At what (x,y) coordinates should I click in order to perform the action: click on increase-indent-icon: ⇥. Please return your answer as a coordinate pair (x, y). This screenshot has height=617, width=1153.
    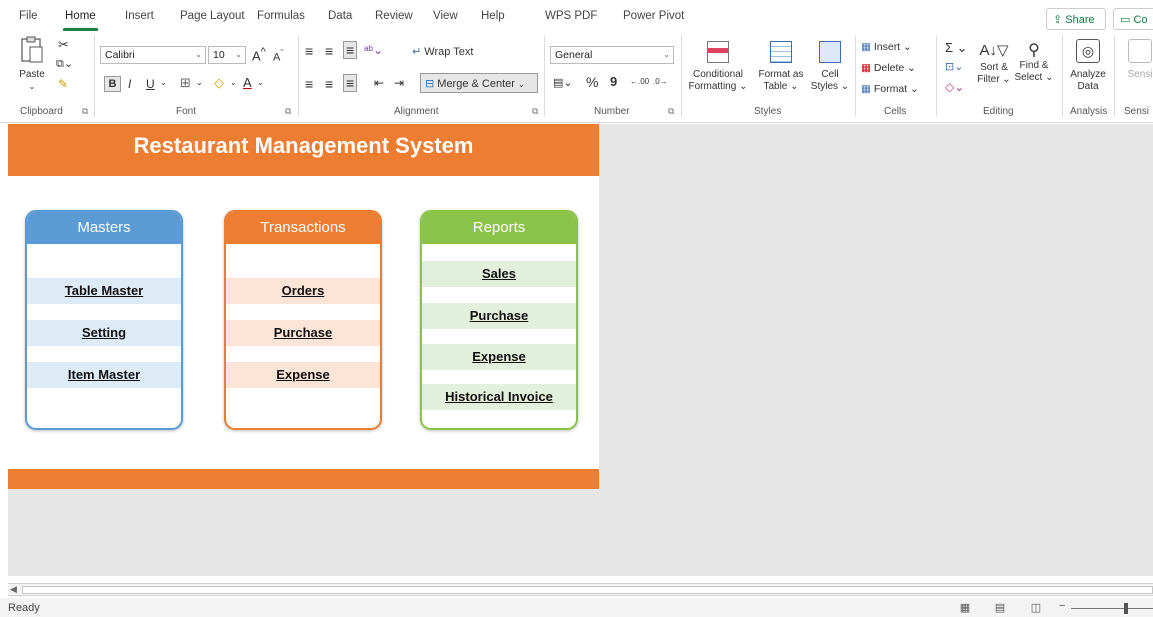
    Looking at the image, I should click on (399, 83).